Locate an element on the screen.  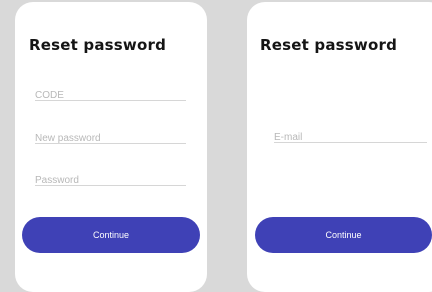
confirm-password-field is located at coordinates (110, 179).